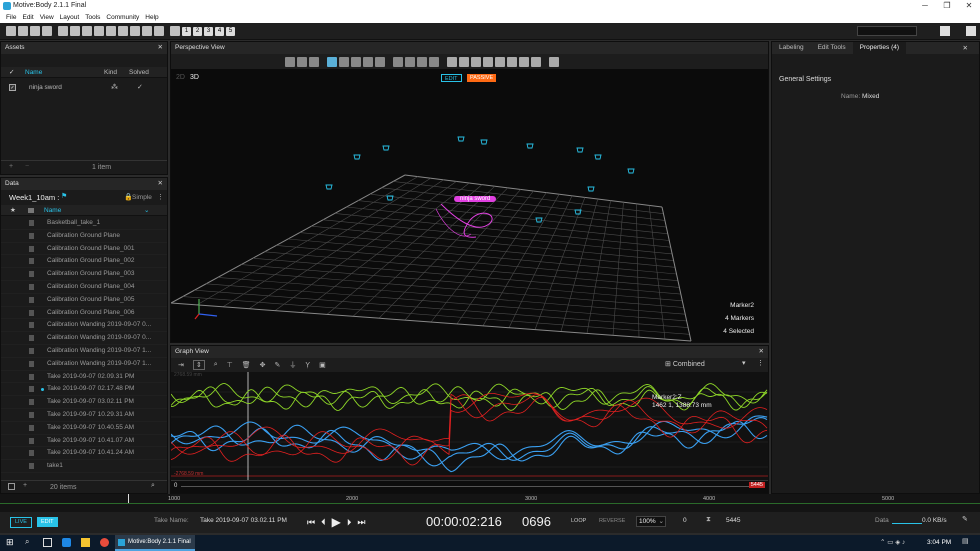 The image size is (980, 551). Describe the element at coordinates (651, 521) in the screenshot. I see `speed-select: 100% ⌄` at that location.